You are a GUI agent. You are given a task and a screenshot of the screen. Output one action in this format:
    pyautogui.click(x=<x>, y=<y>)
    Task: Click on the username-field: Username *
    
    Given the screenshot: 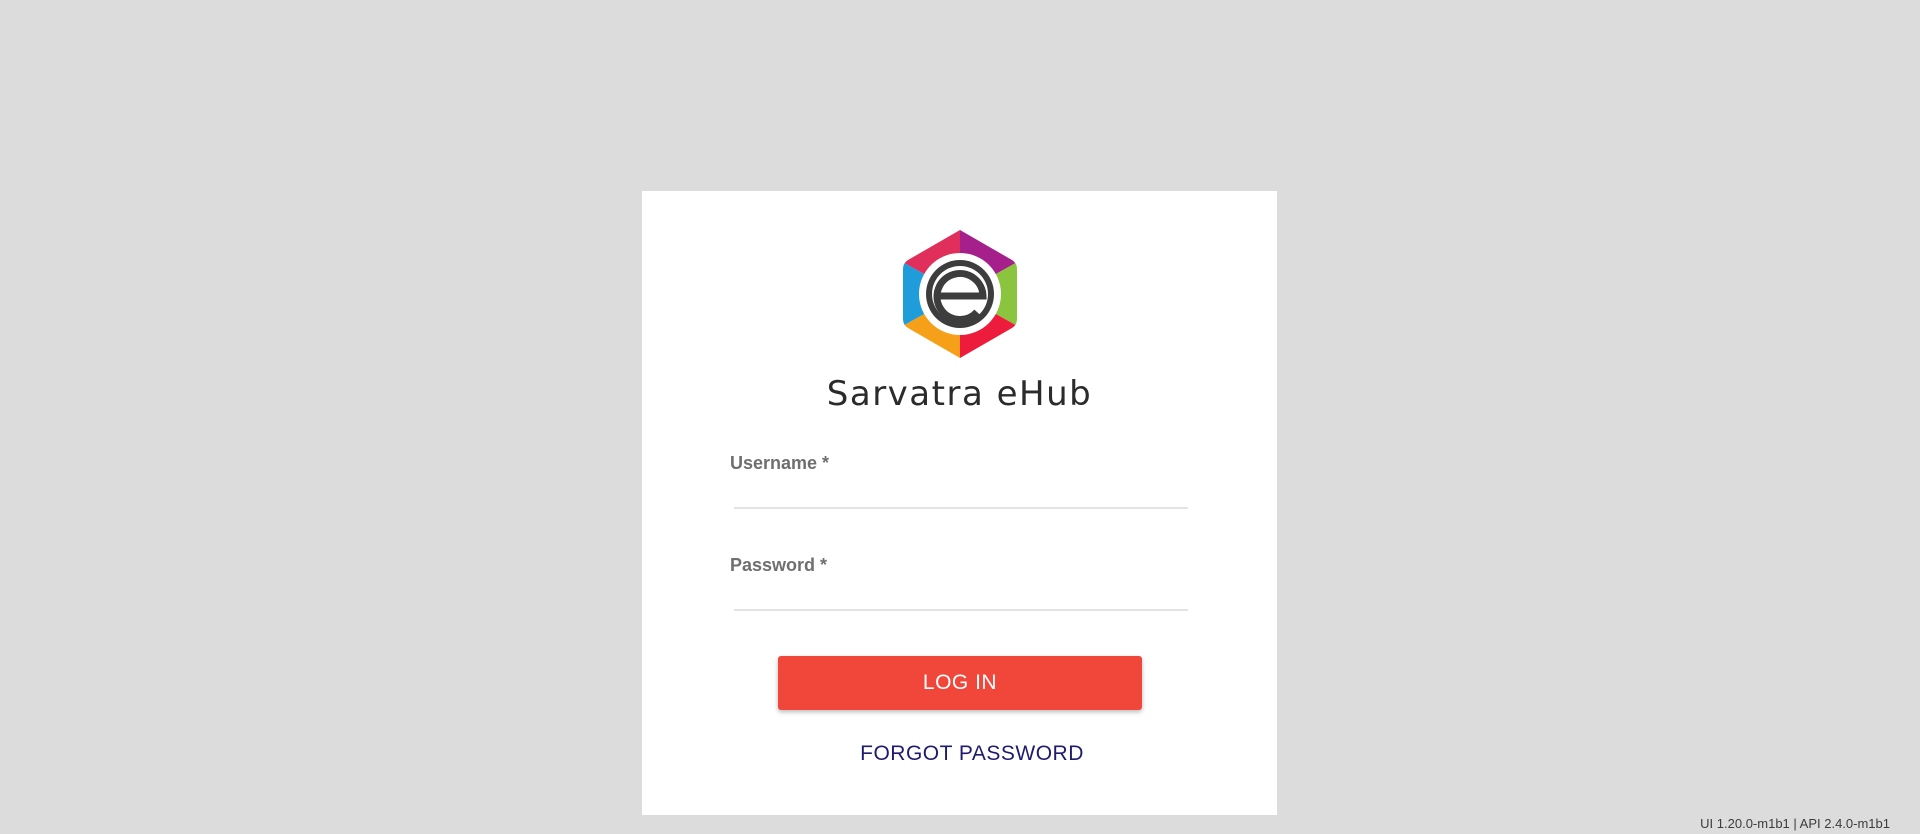 What is the action you would take?
    pyautogui.click(x=958, y=481)
    